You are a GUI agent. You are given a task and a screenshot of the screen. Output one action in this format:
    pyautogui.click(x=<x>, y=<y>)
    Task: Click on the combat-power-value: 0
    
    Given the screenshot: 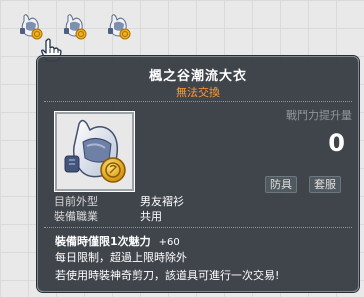 What is the action you would take?
    pyautogui.click(x=336, y=143)
    